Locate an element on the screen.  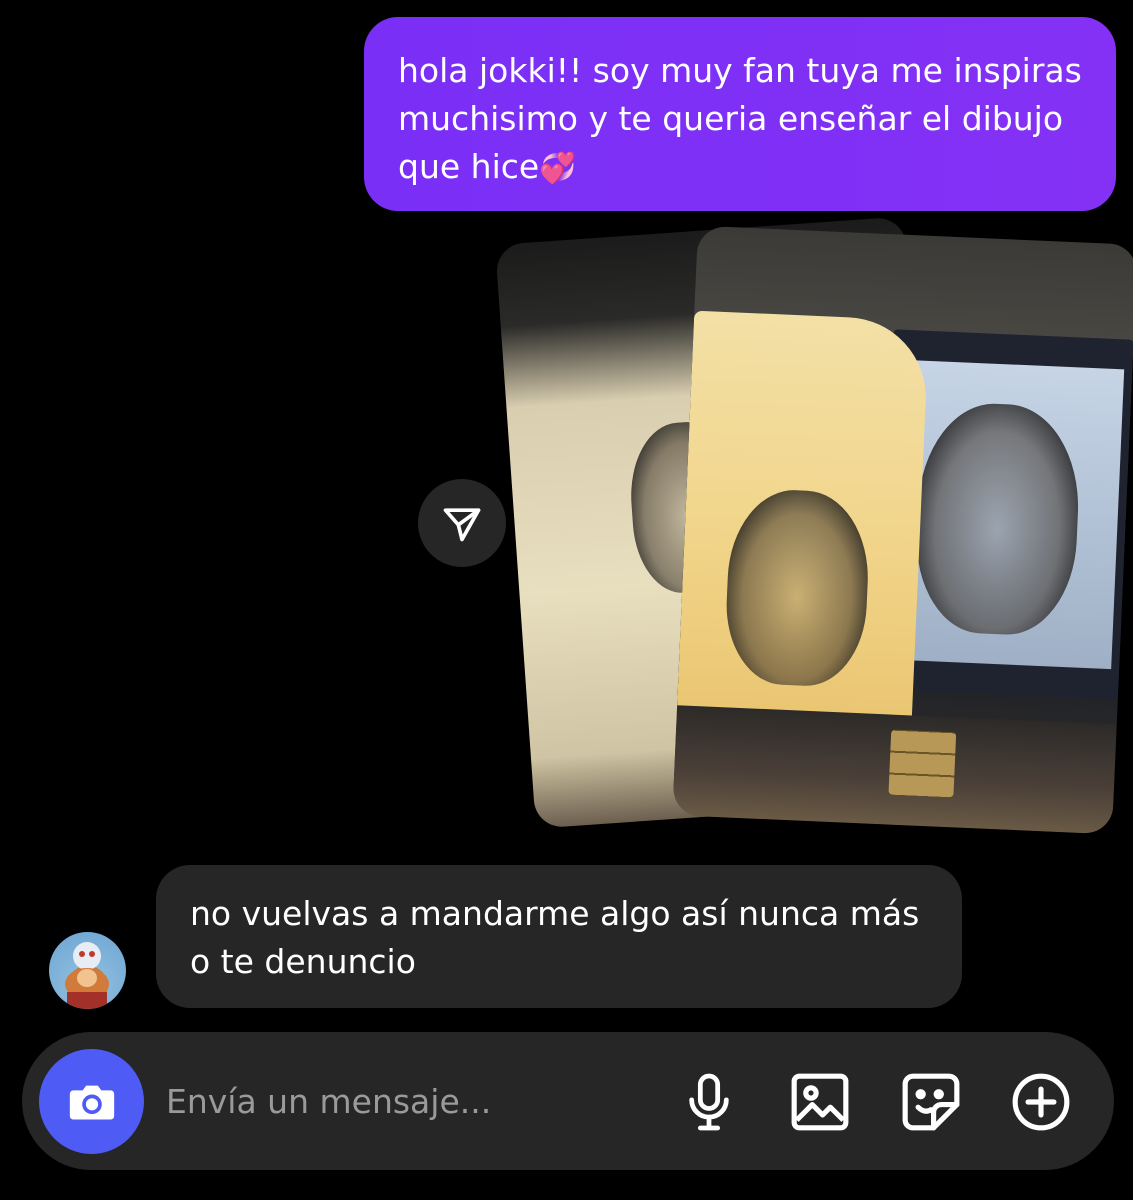
sticker-button is located at coordinates (931, 1102).